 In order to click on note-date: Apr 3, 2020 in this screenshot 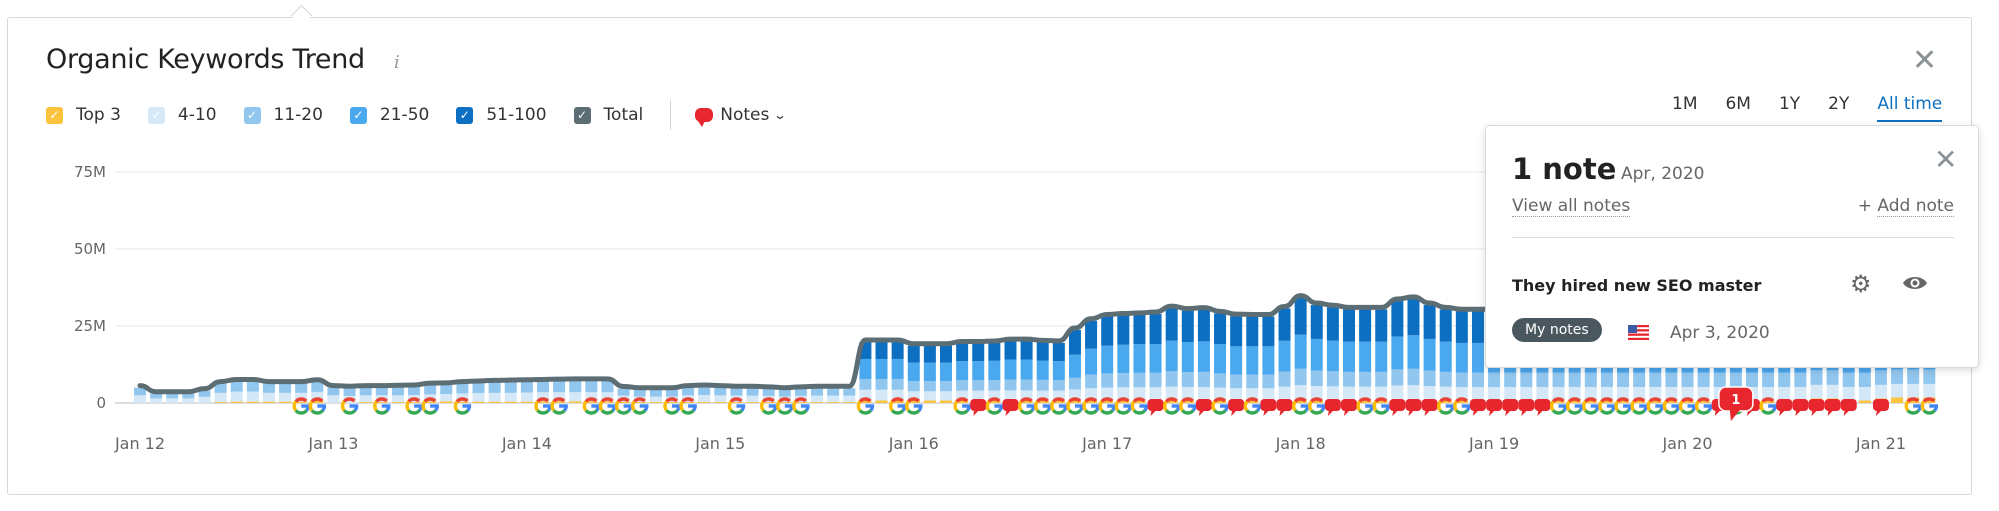, I will do `click(1720, 333)`.